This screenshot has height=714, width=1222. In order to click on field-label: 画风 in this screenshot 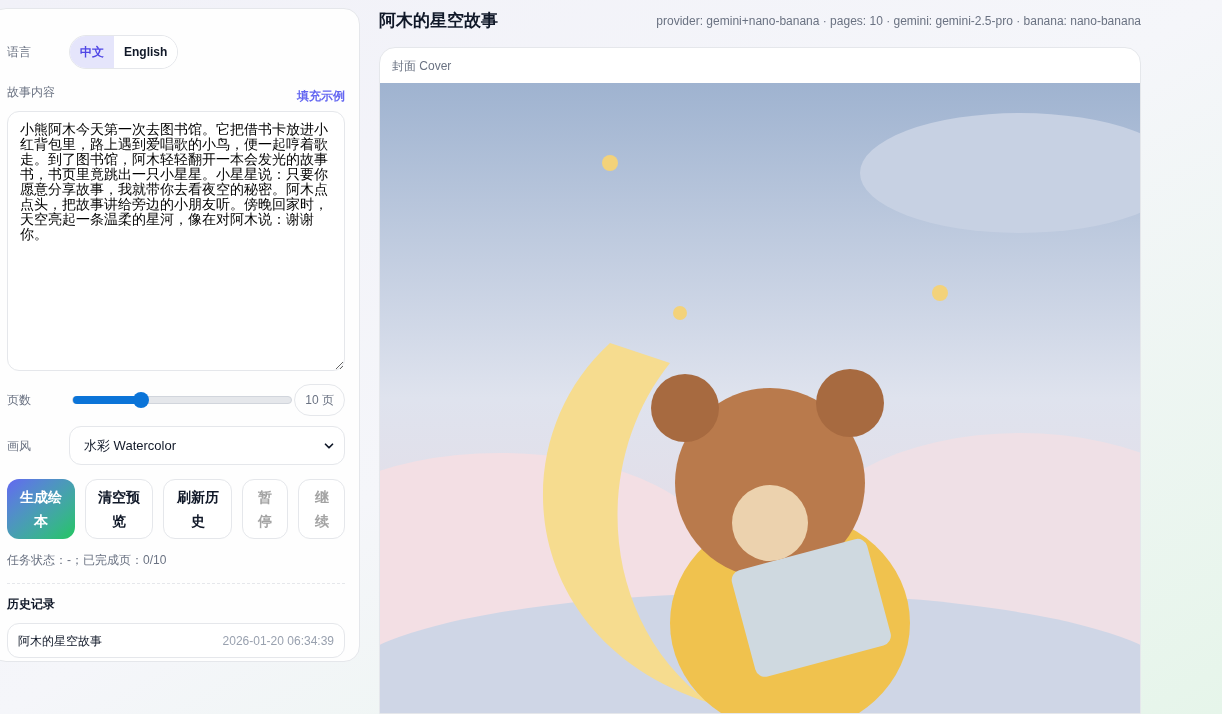, I will do `click(19, 446)`.